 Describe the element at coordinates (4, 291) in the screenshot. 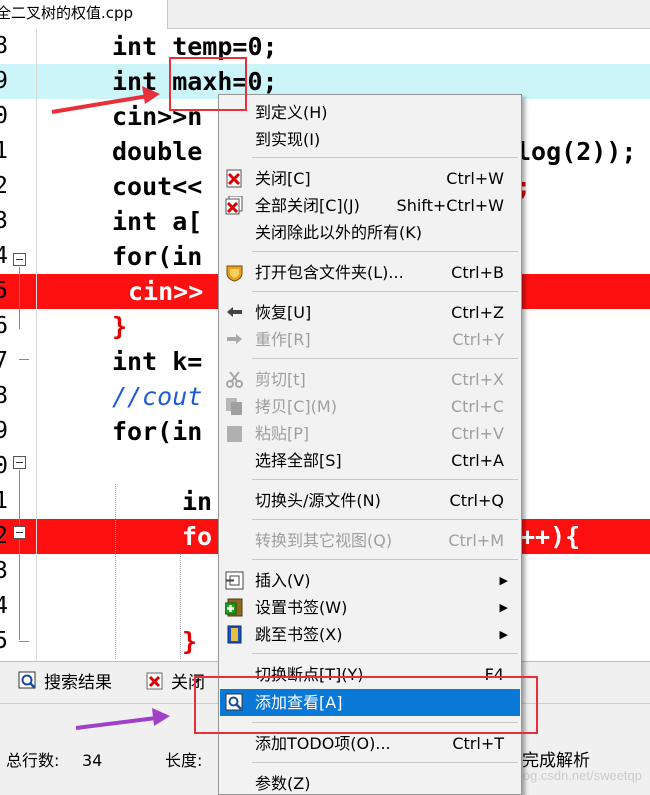

I see `line-number: 5` at that location.